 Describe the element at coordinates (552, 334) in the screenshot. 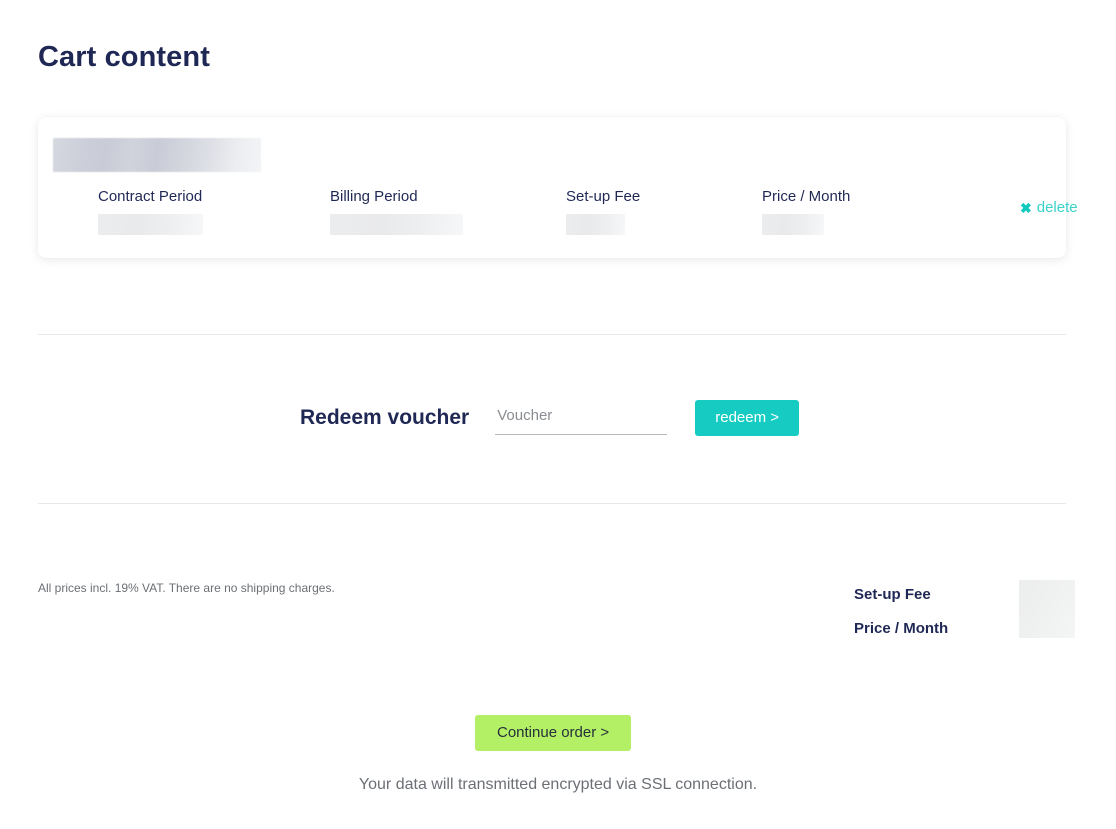

I see `divider-top` at that location.